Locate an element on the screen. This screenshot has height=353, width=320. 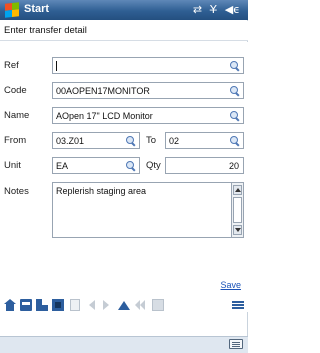
soft-key-bar is located at coordinates (124, 344).